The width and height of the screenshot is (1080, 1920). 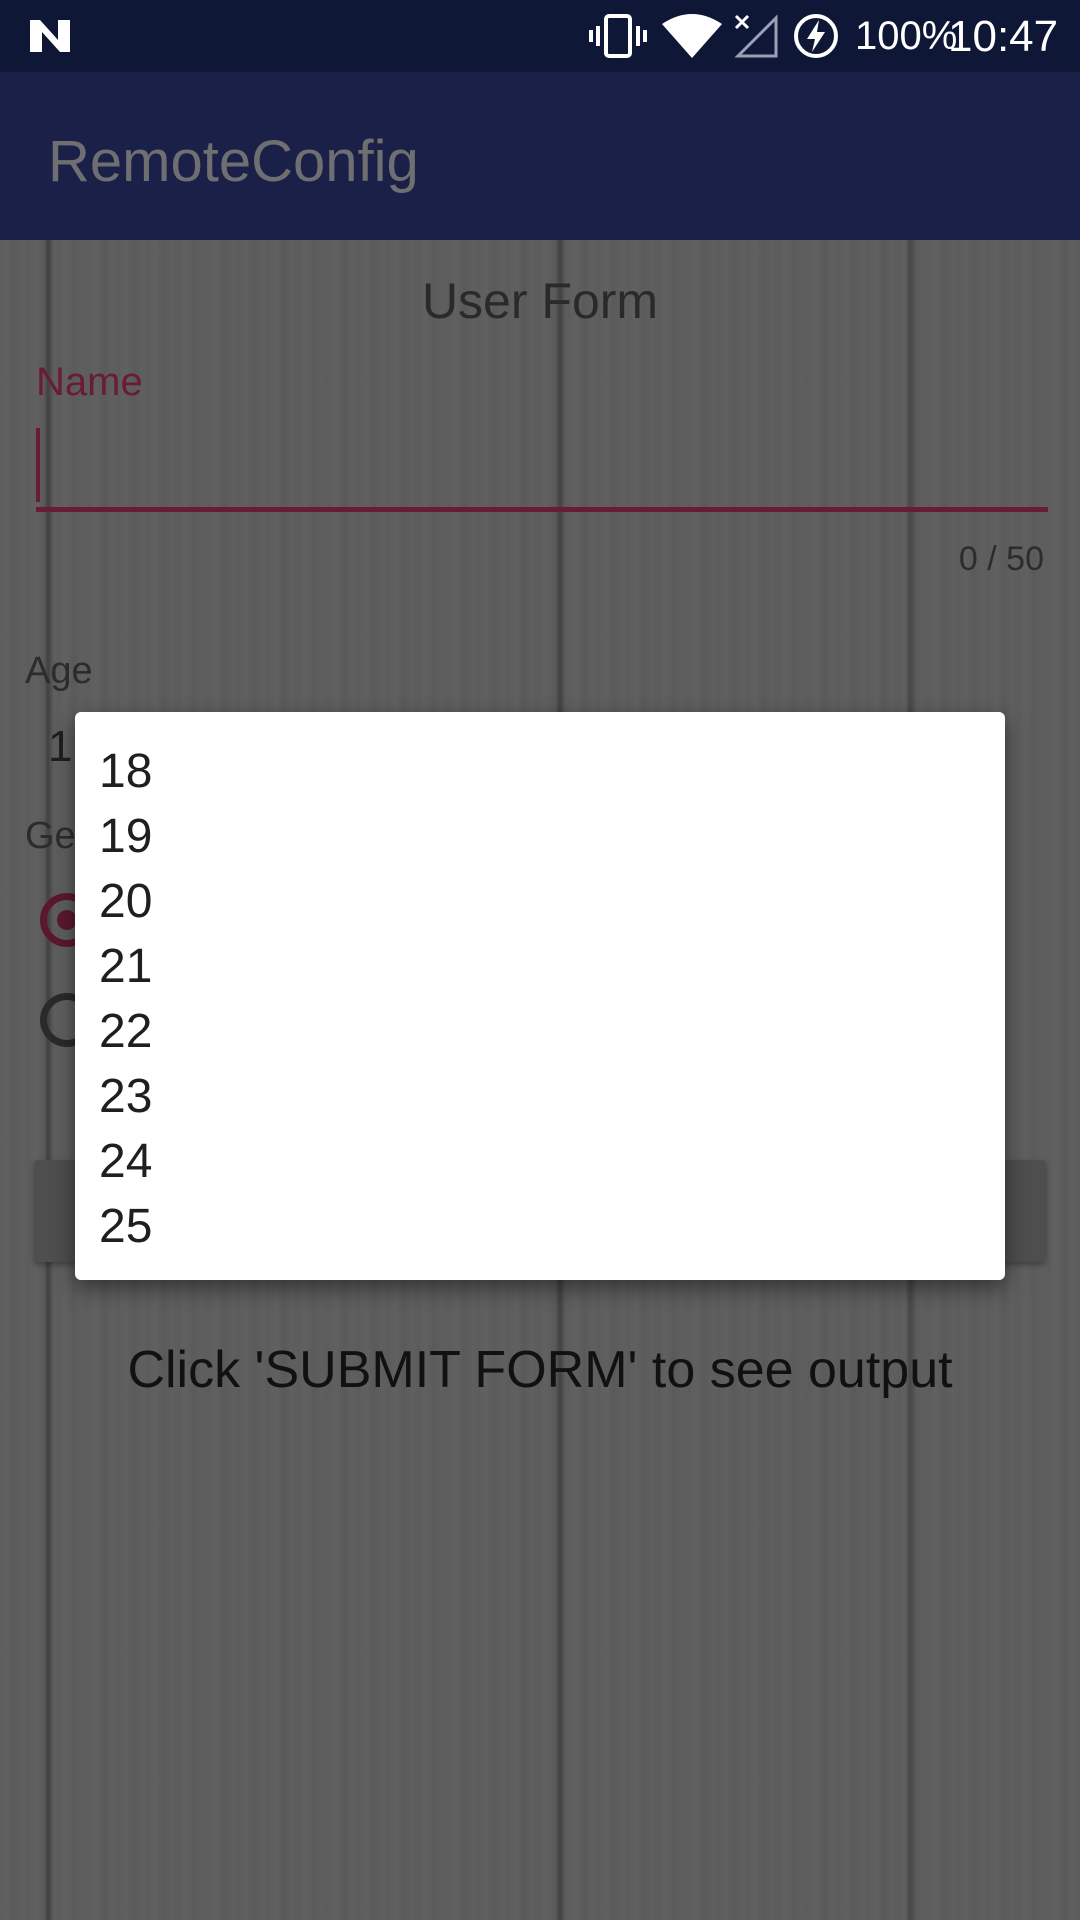 I want to click on gender-label: Ge, so click(x=50, y=836).